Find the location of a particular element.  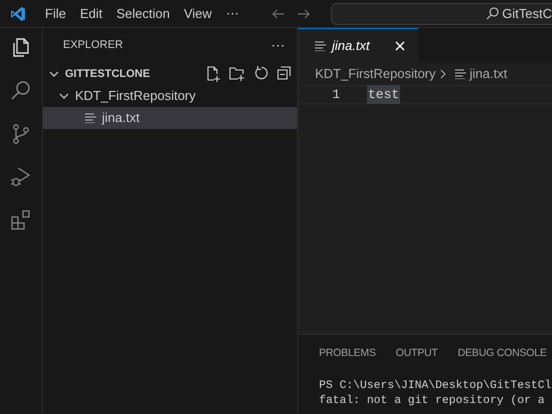

panel-tab: PROBLEMS is located at coordinates (347, 358).